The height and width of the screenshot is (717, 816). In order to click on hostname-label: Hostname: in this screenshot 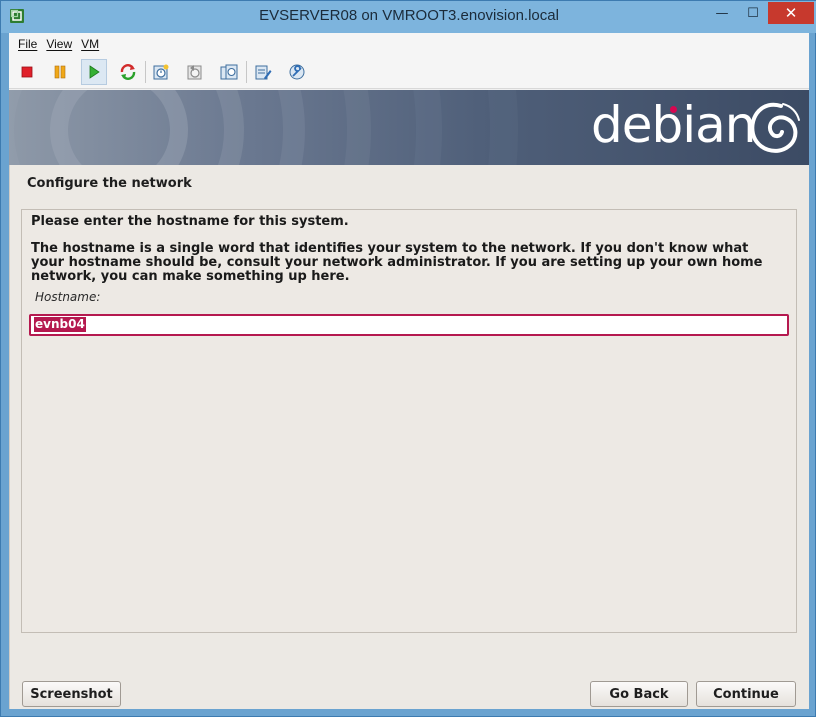, I will do `click(68, 297)`.